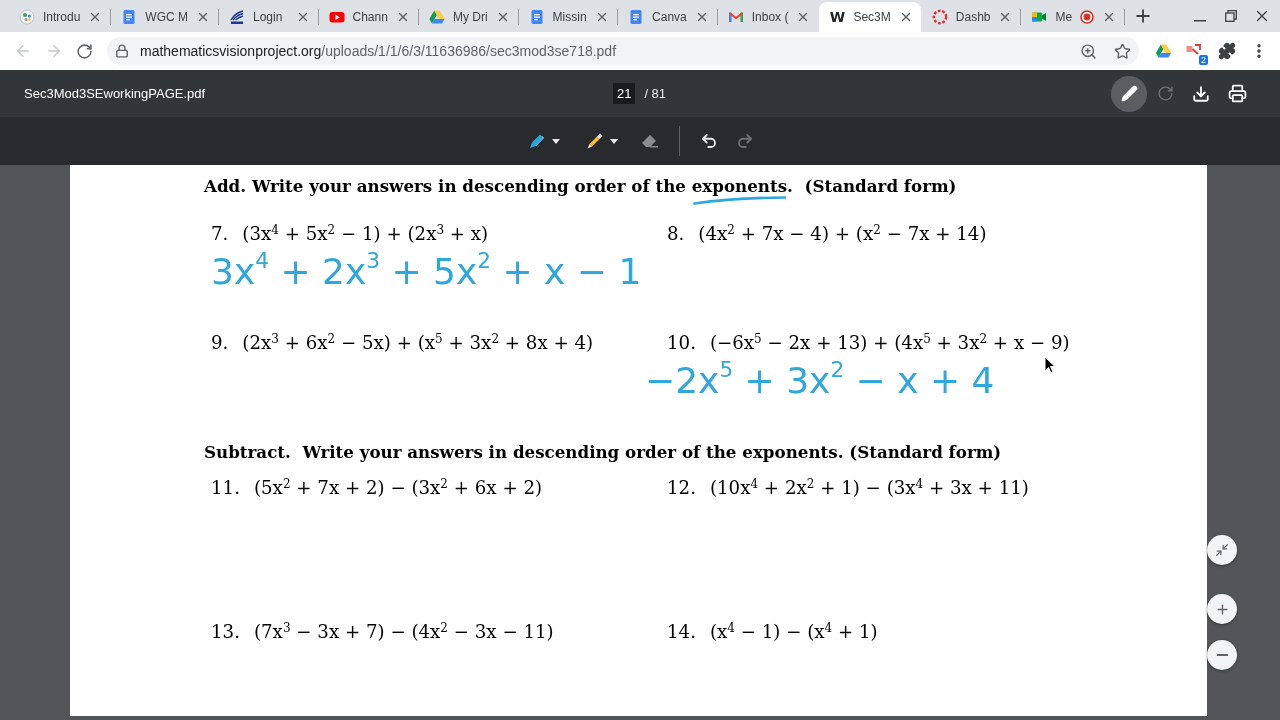  I want to click on browser-tab: Me, so click(1073, 17).